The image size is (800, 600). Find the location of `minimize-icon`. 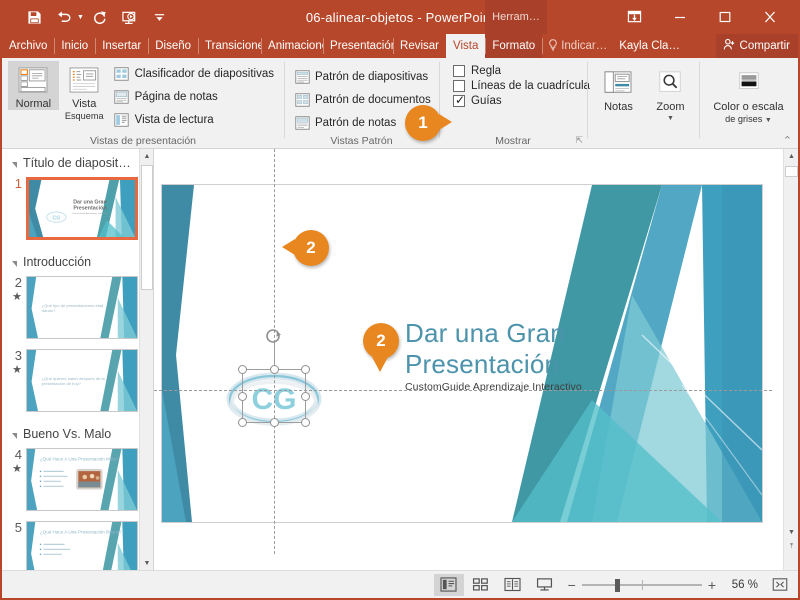

minimize-icon is located at coordinates (679, 17).